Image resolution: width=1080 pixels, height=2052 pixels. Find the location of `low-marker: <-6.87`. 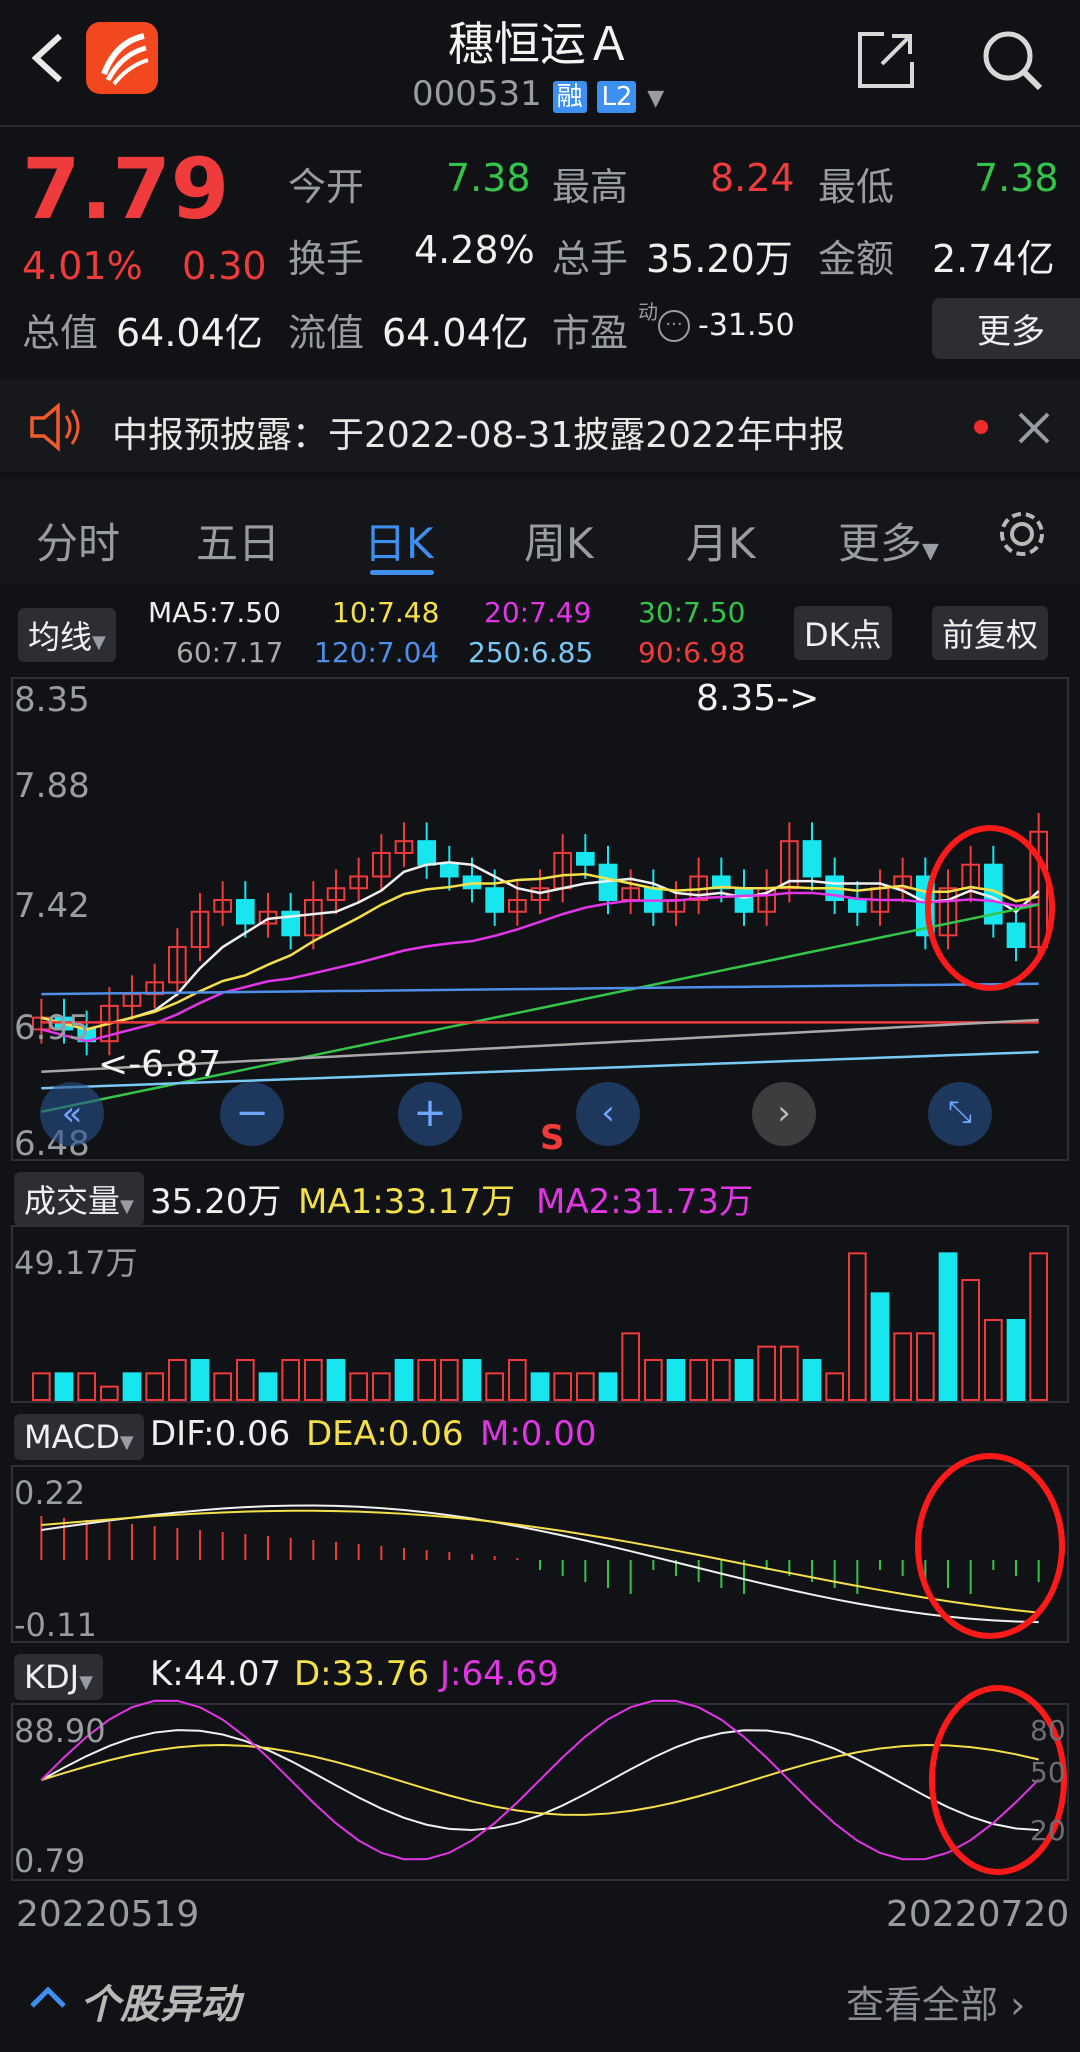

low-marker: <-6.87 is located at coordinates (160, 1064).